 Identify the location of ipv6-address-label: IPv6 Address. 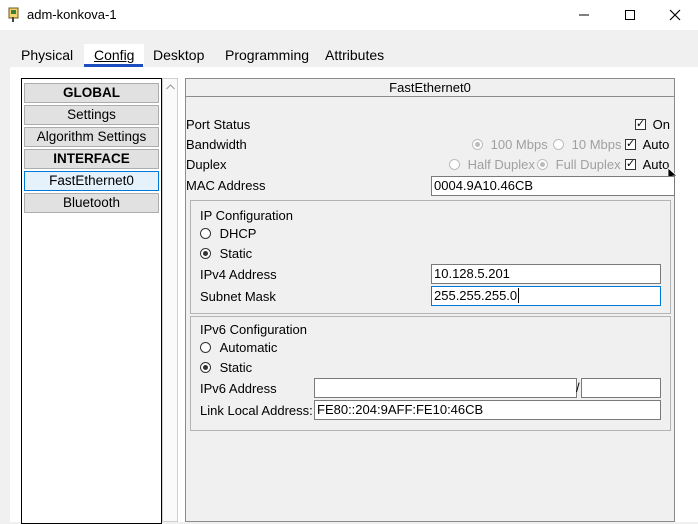
(238, 388).